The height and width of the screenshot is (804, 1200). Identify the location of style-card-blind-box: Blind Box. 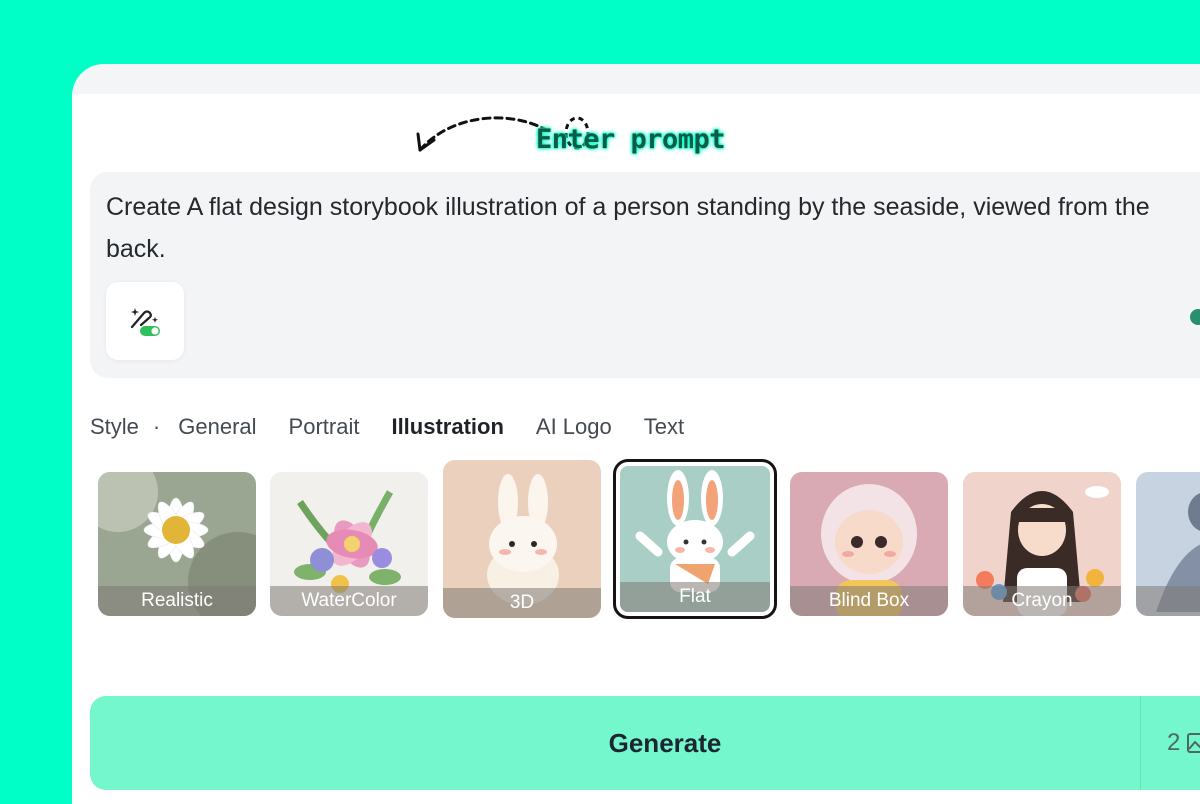
(869, 544).